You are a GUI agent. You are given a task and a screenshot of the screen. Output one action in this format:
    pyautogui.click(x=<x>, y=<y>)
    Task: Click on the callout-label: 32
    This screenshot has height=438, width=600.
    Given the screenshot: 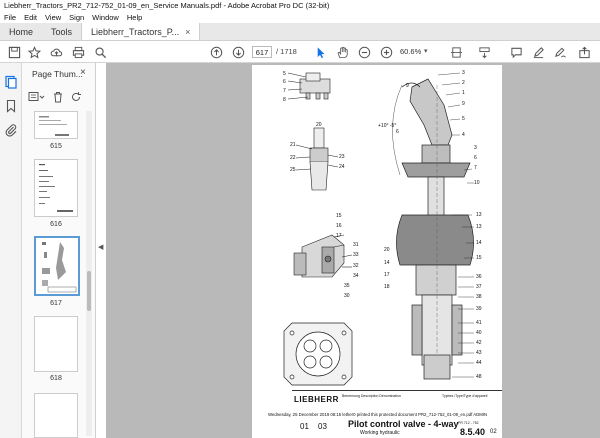 What is the action you would take?
    pyautogui.click(x=356, y=266)
    